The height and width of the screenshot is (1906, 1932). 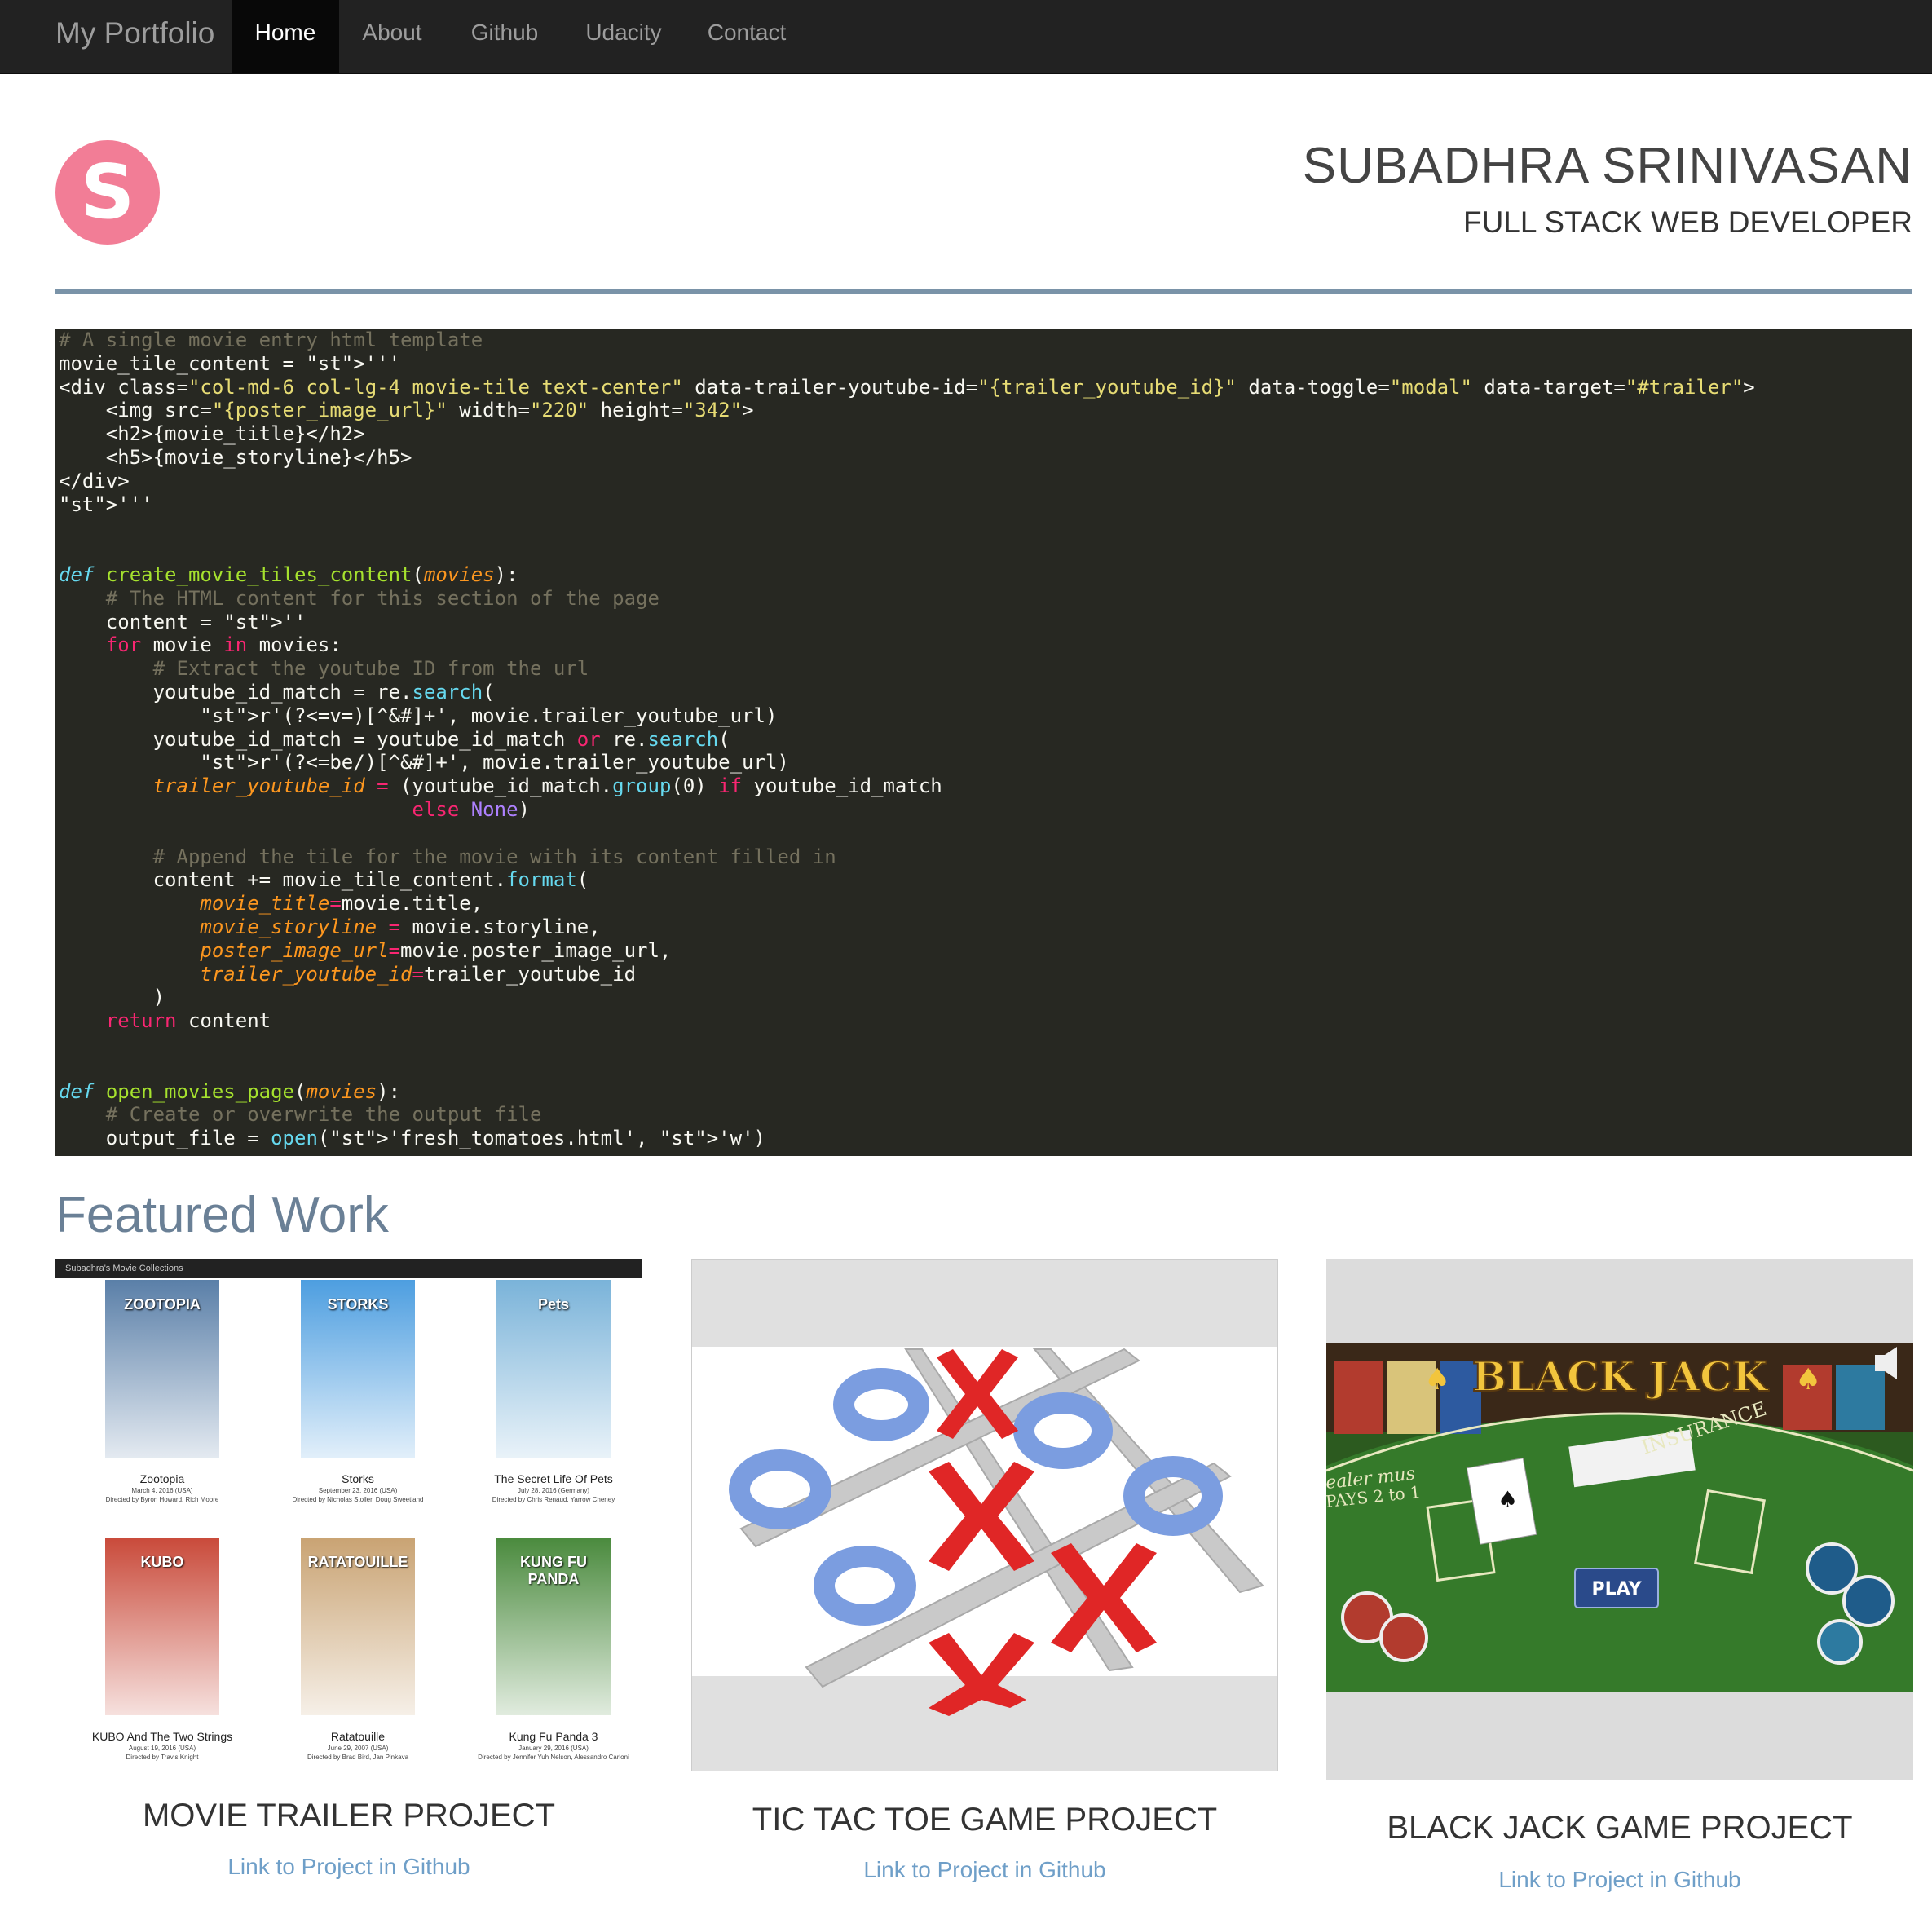 What do you see at coordinates (418, 974) in the screenshot?
I see `code-line: trailer_youtube_id=trailer_youtube_id` at bounding box center [418, 974].